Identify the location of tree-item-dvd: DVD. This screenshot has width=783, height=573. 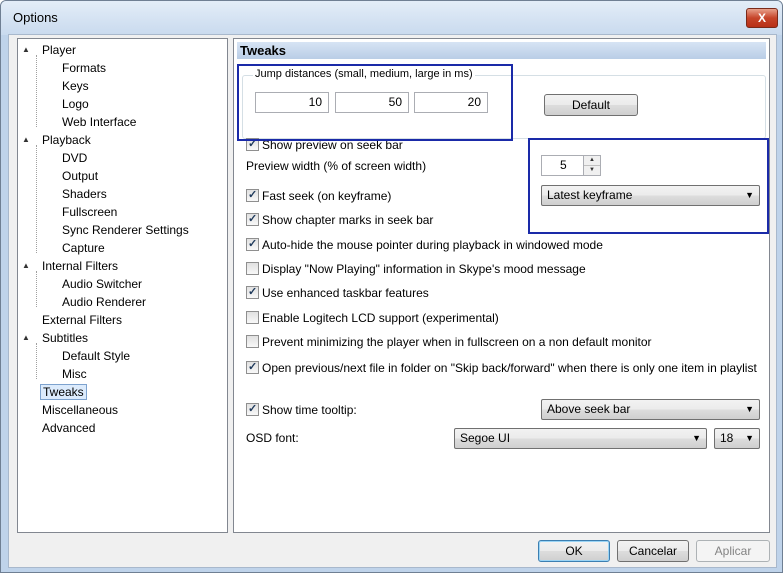
(74, 158).